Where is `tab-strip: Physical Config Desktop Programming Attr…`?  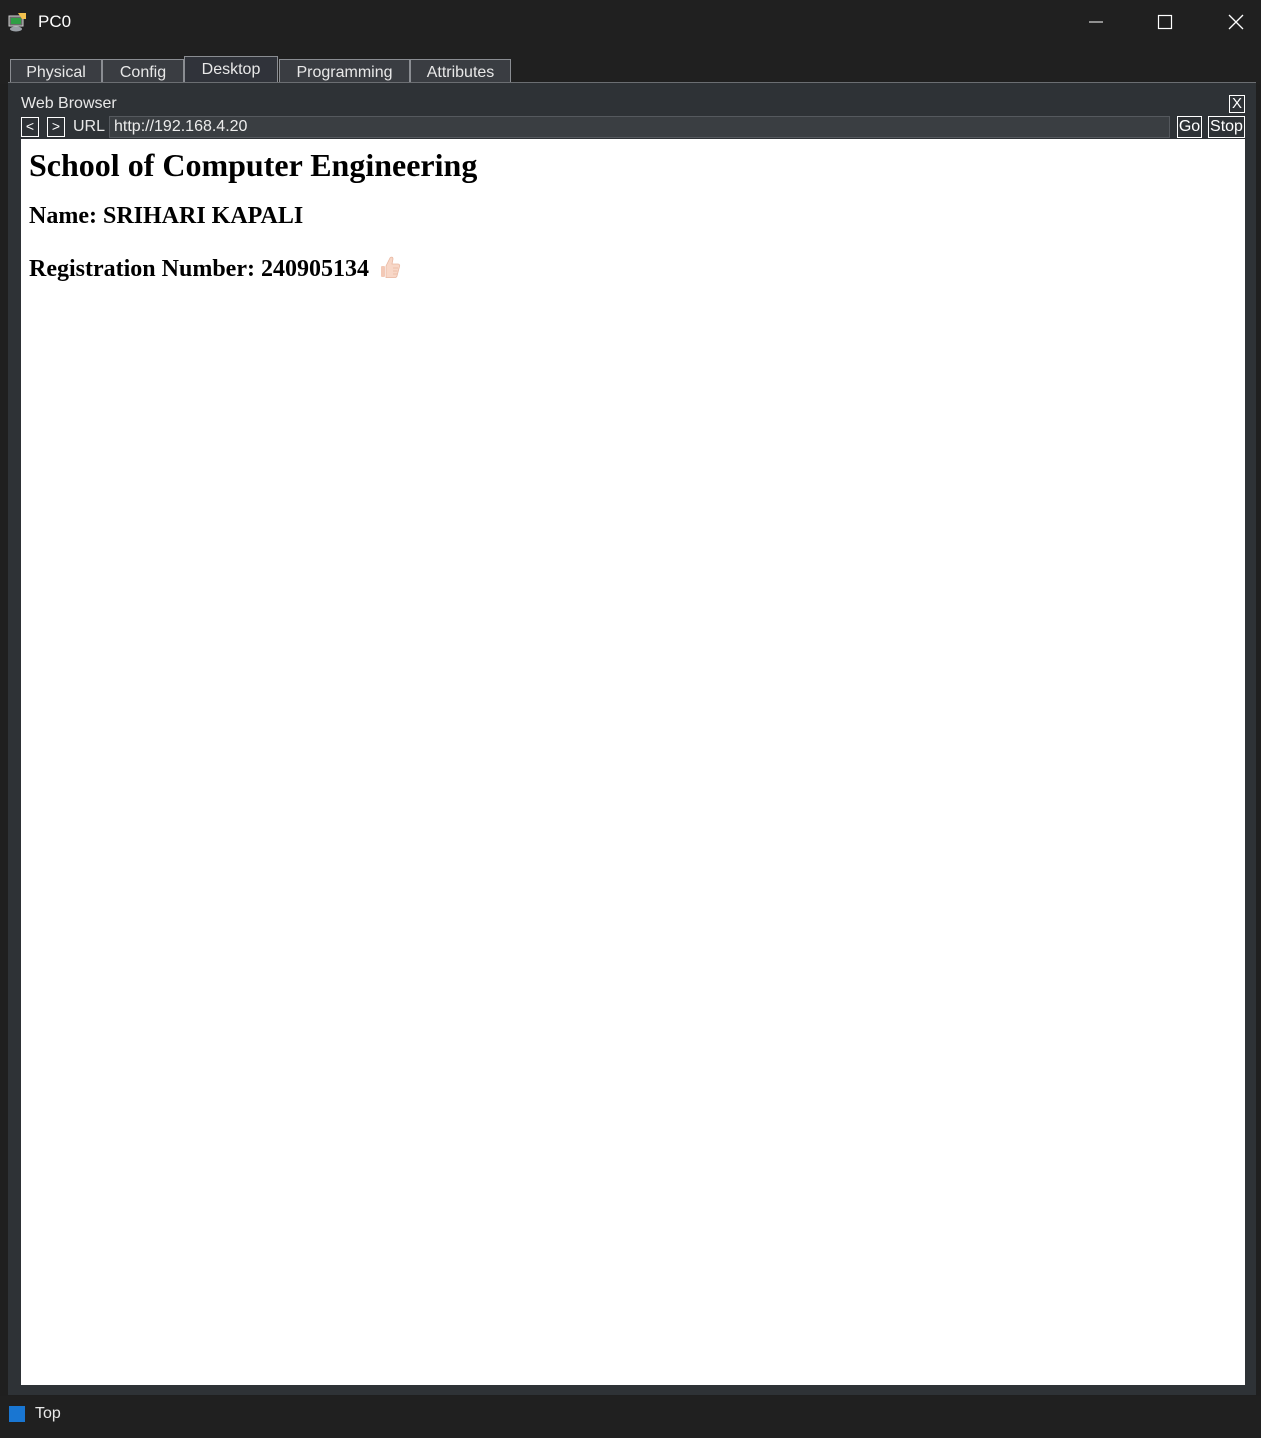 tab-strip: Physical Config Desktop Programming Attr… is located at coordinates (630, 64).